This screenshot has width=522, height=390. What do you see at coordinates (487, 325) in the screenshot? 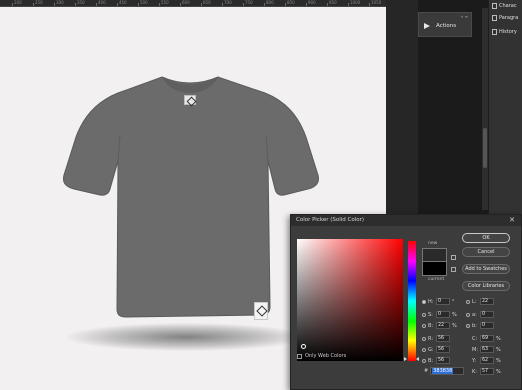
I see `lab-b-field: 0` at bounding box center [487, 325].